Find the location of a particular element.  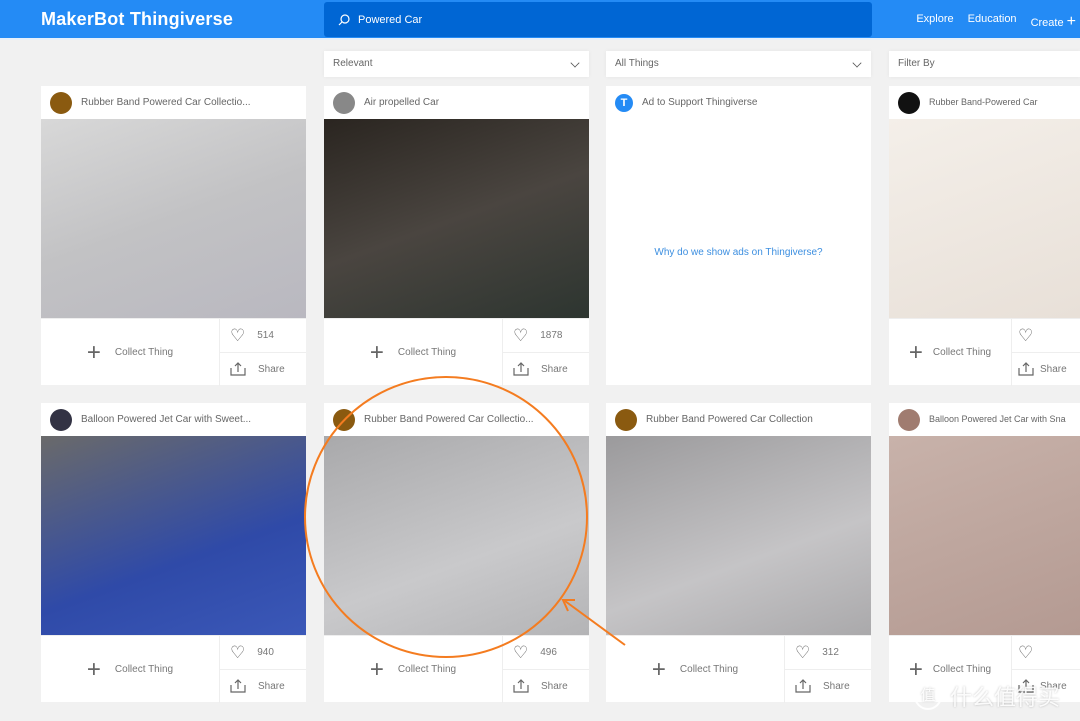

watermark: 值 什么值得买 is located at coordinates (987, 696).